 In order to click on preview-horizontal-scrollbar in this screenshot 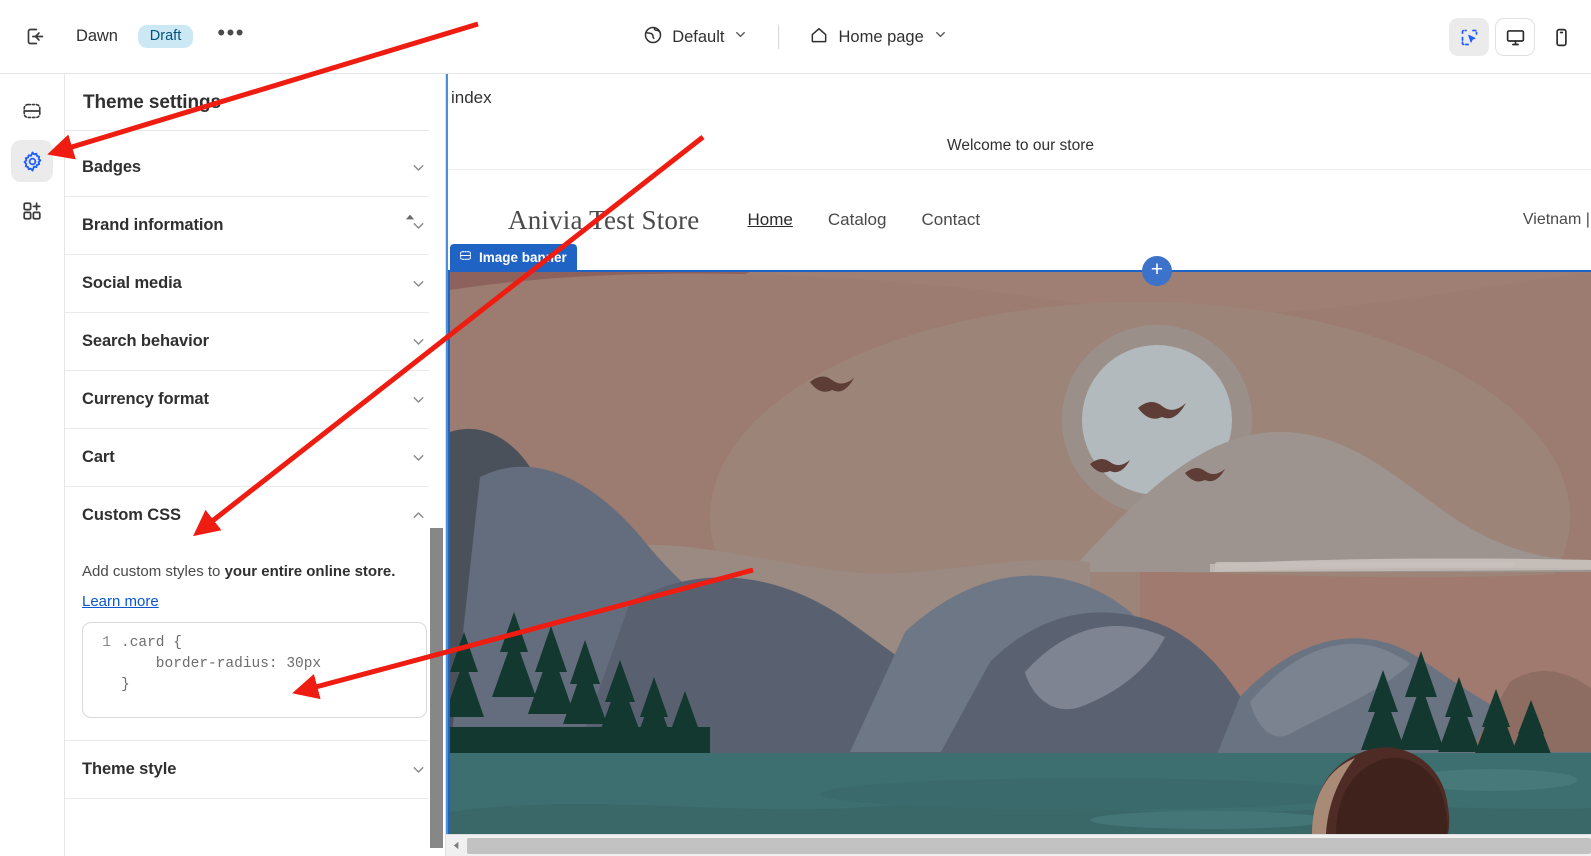, I will do `click(1018, 845)`.